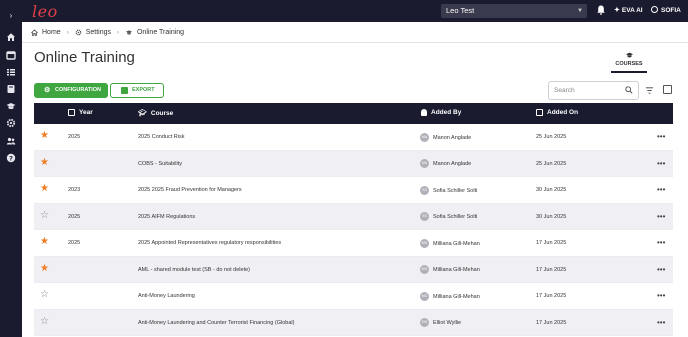 The width and height of the screenshot is (688, 337). I want to click on column-added-by: Added By, so click(441, 112).